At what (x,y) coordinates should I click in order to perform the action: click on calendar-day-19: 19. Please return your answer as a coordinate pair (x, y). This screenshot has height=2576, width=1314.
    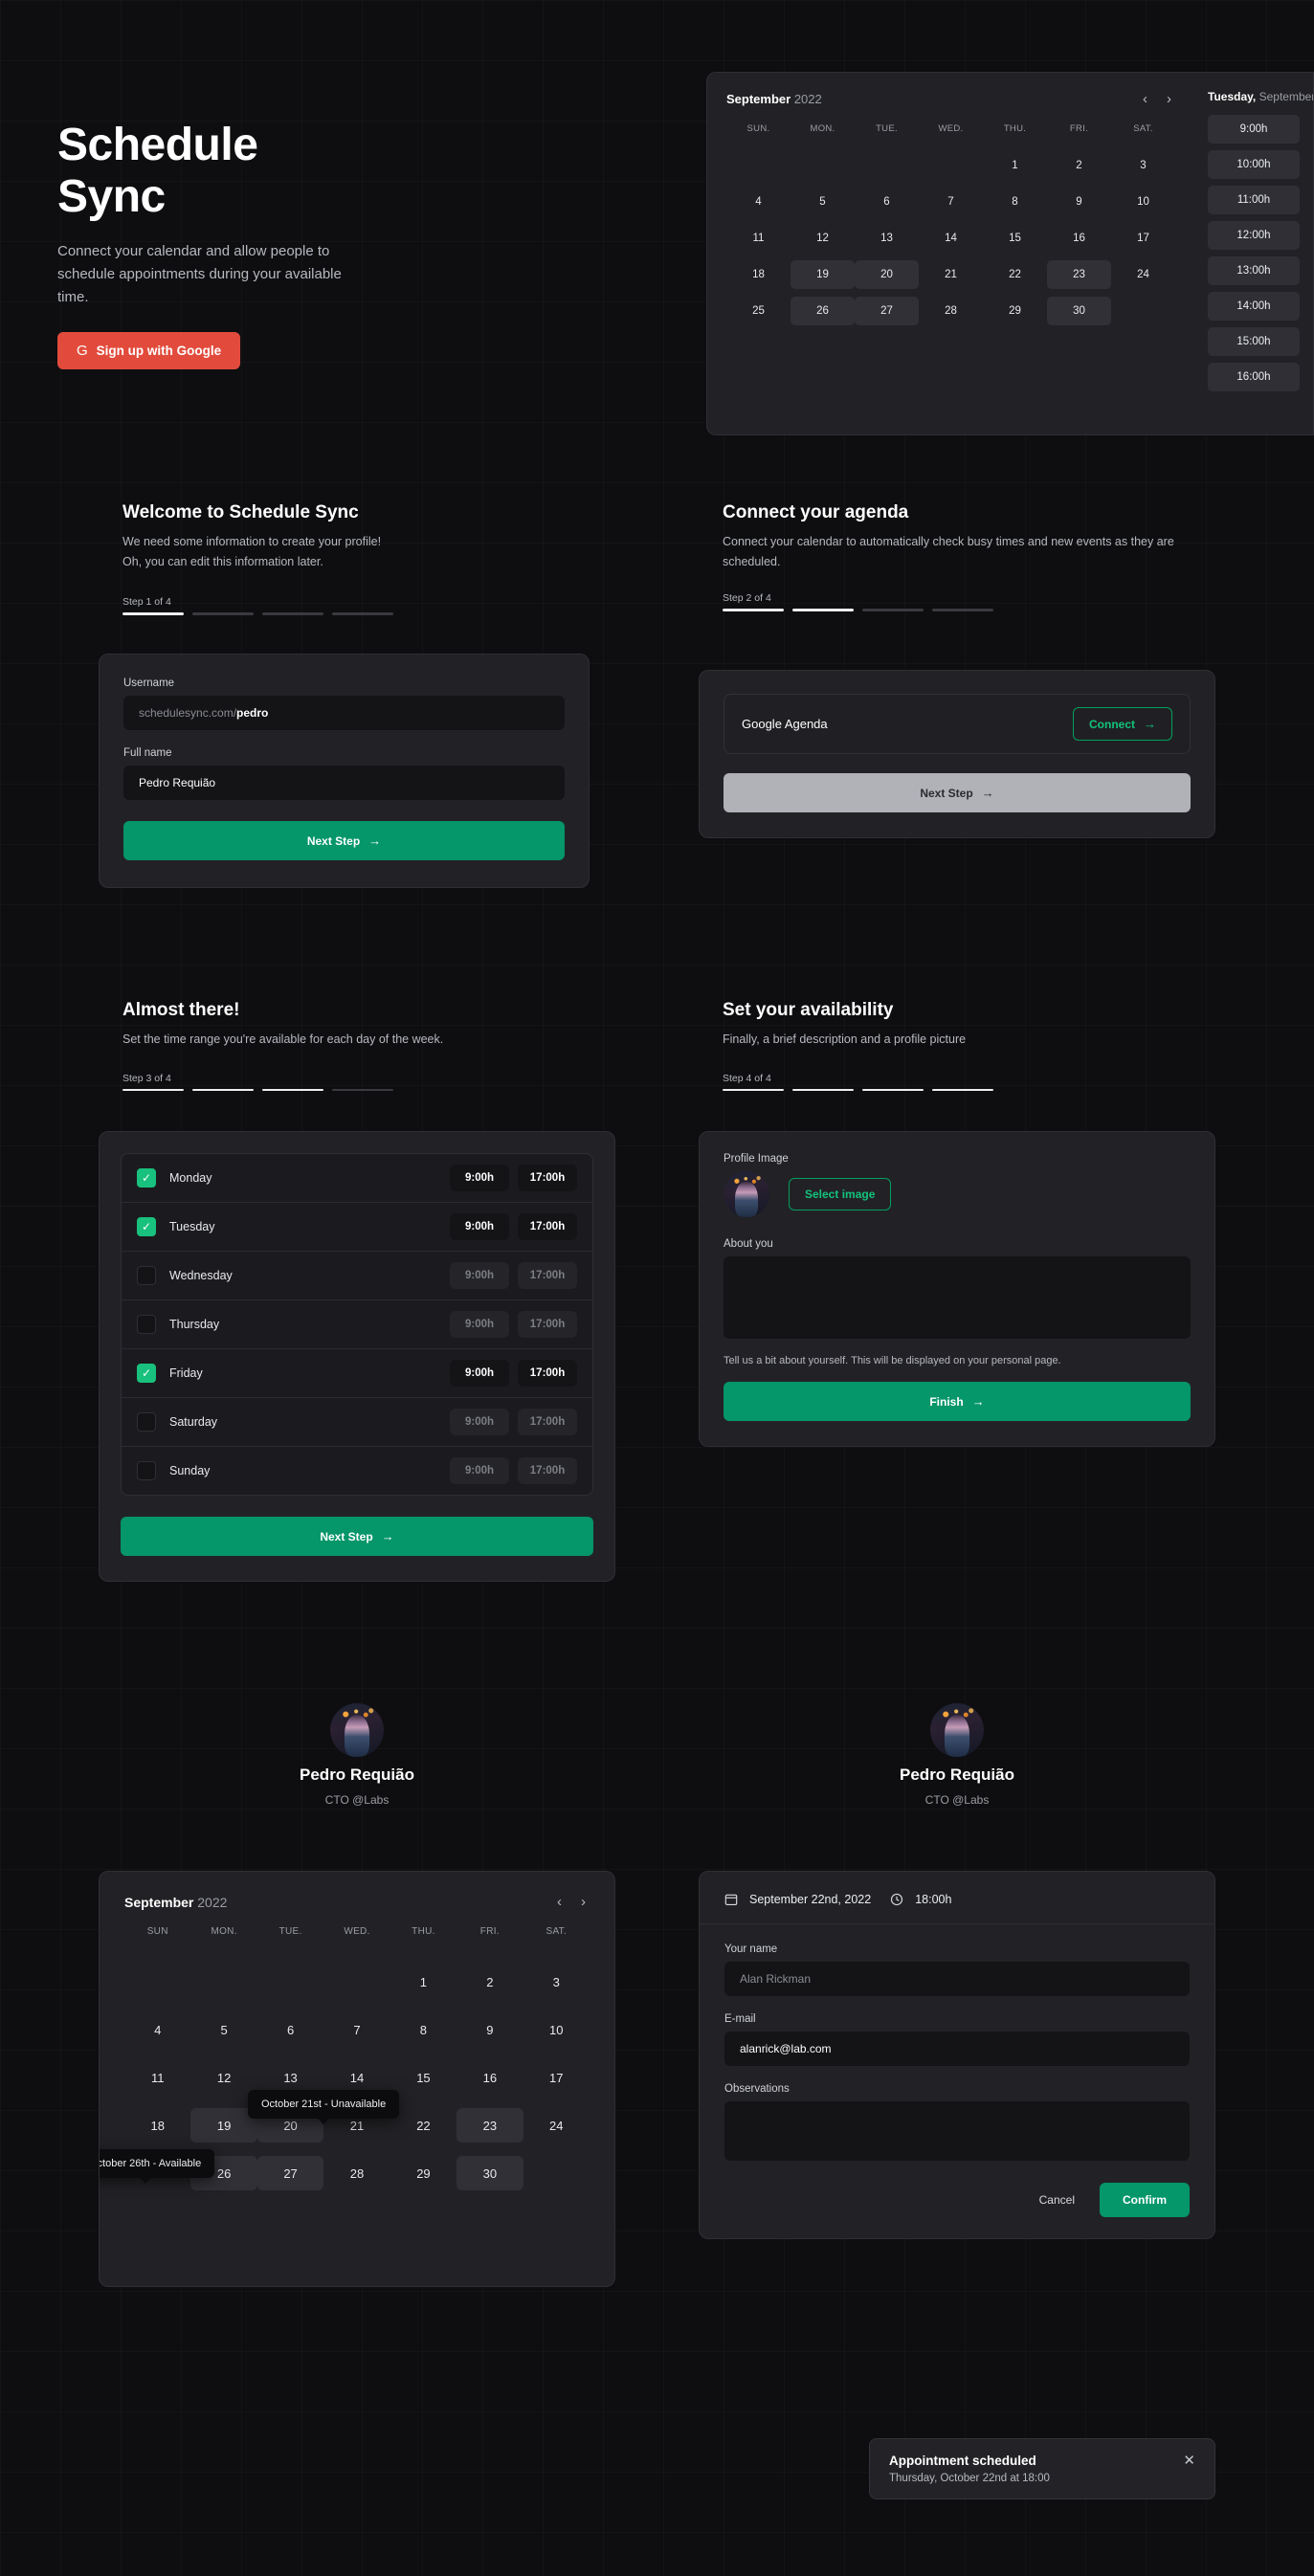
    Looking at the image, I should click on (823, 274).